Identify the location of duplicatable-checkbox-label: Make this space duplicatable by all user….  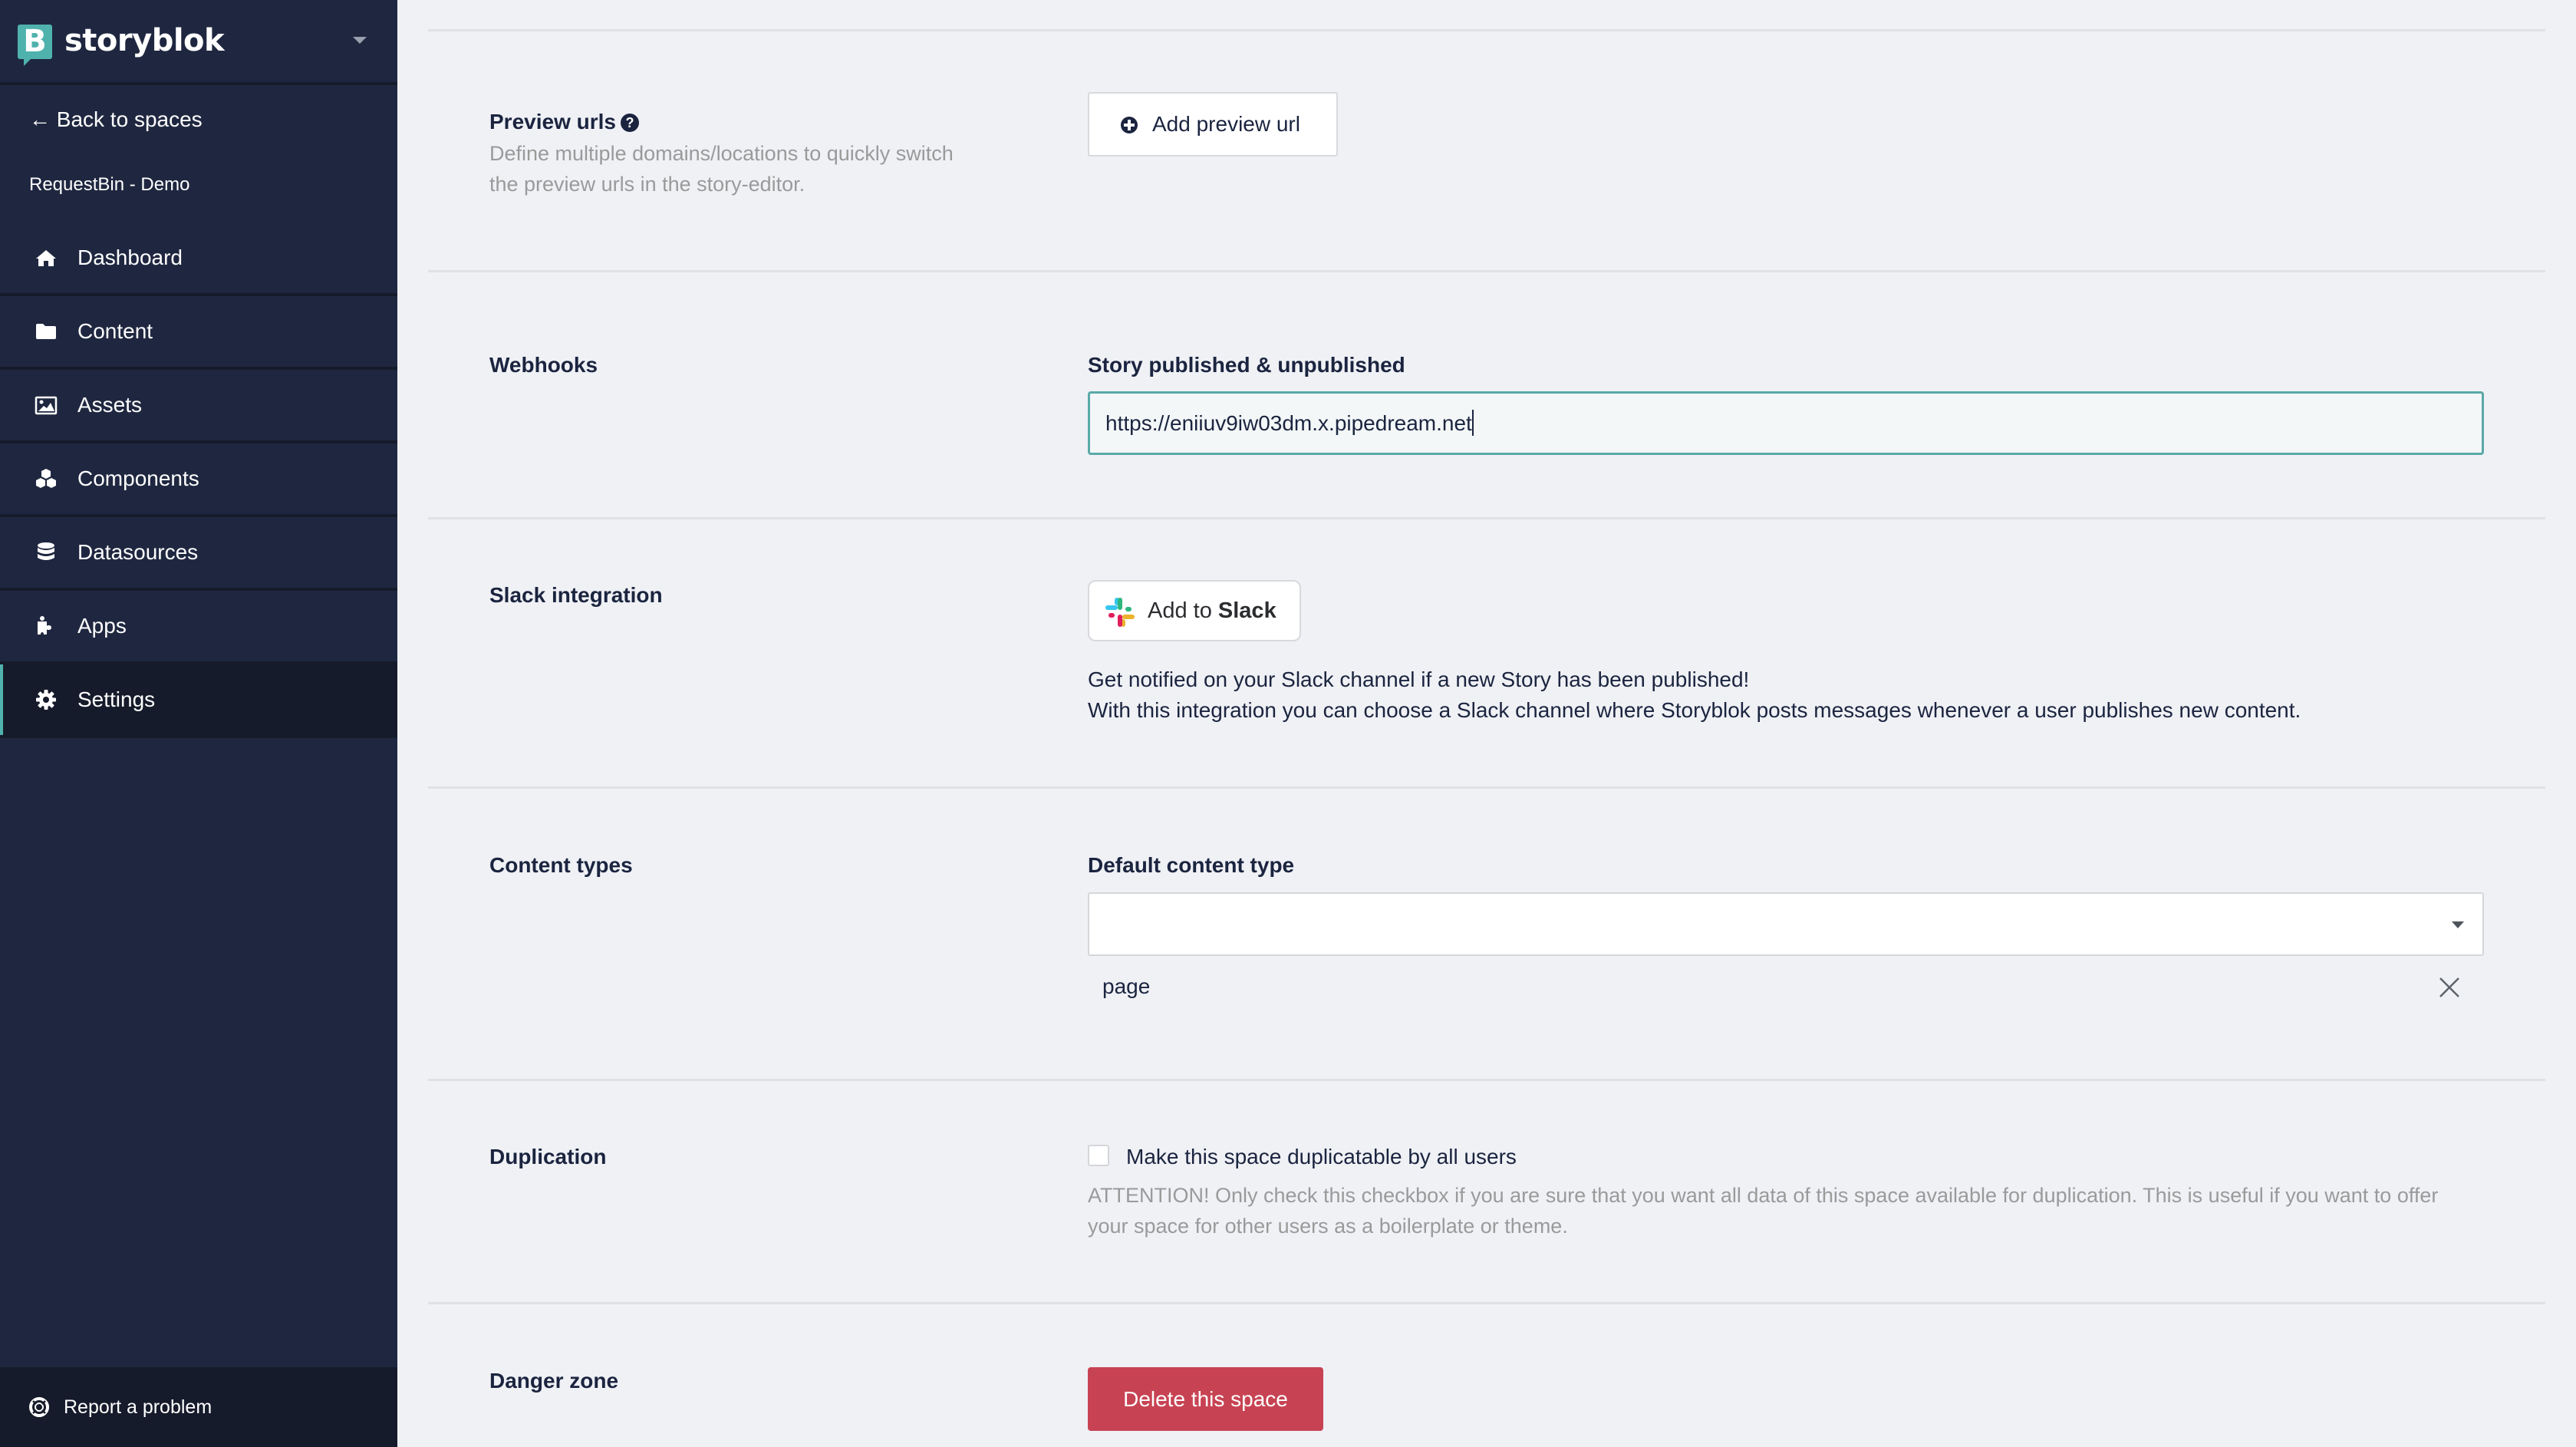
(1321, 1157).